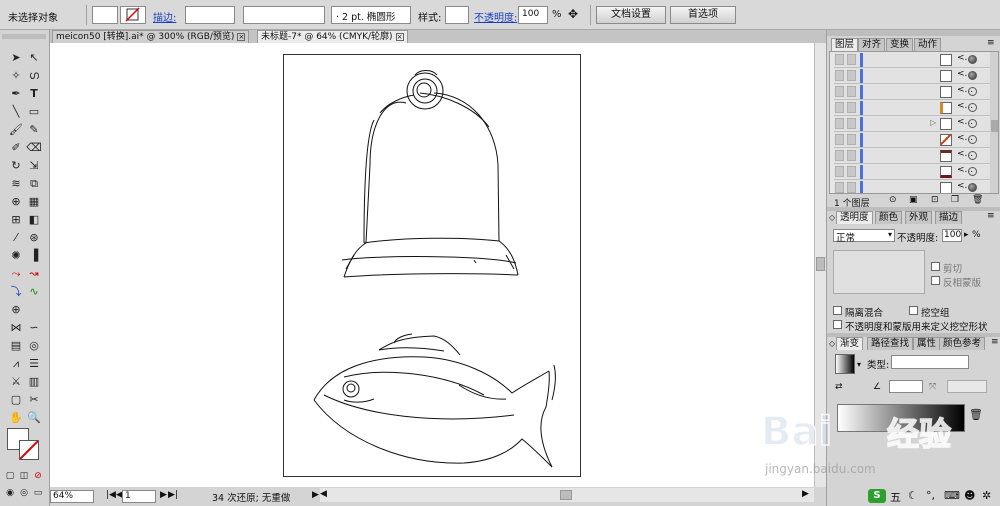  Describe the element at coordinates (930, 362) in the screenshot. I see `gradient-type-select` at that location.